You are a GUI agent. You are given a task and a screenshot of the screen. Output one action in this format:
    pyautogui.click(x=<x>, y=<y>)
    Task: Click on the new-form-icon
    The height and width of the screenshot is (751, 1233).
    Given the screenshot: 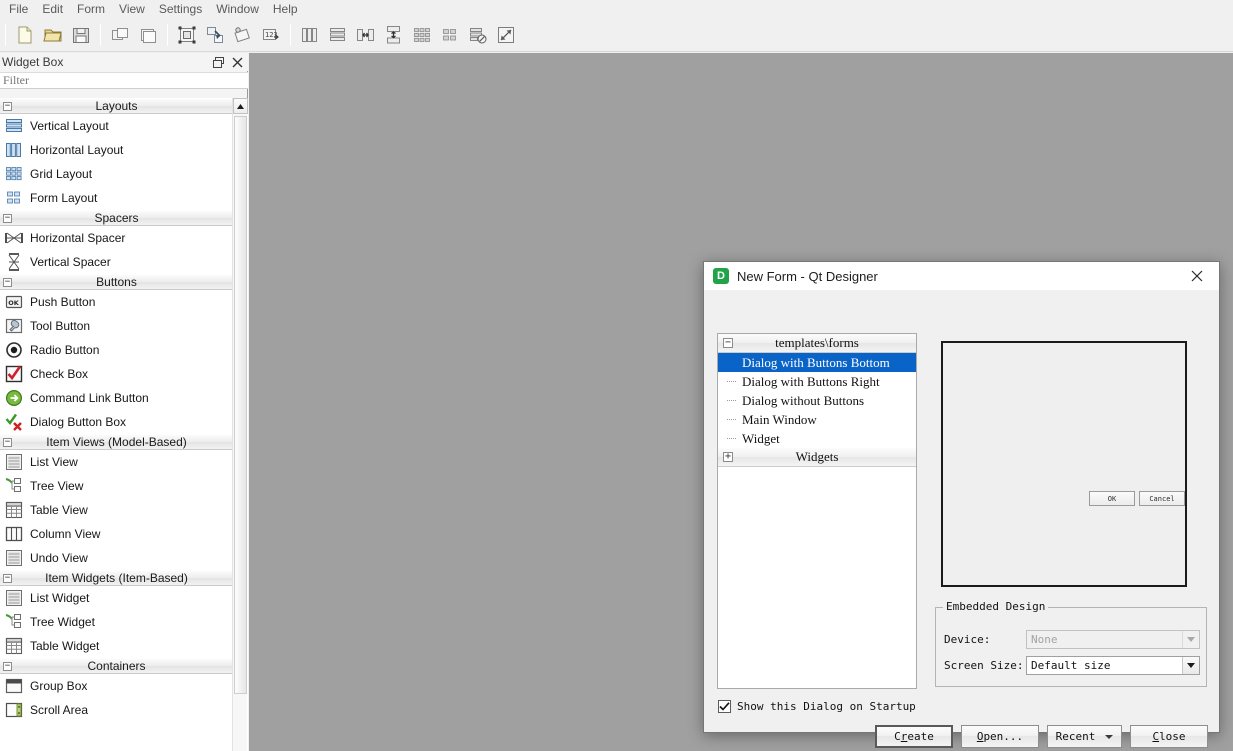 What is the action you would take?
    pyautogui.click(x=25, y=35)
    